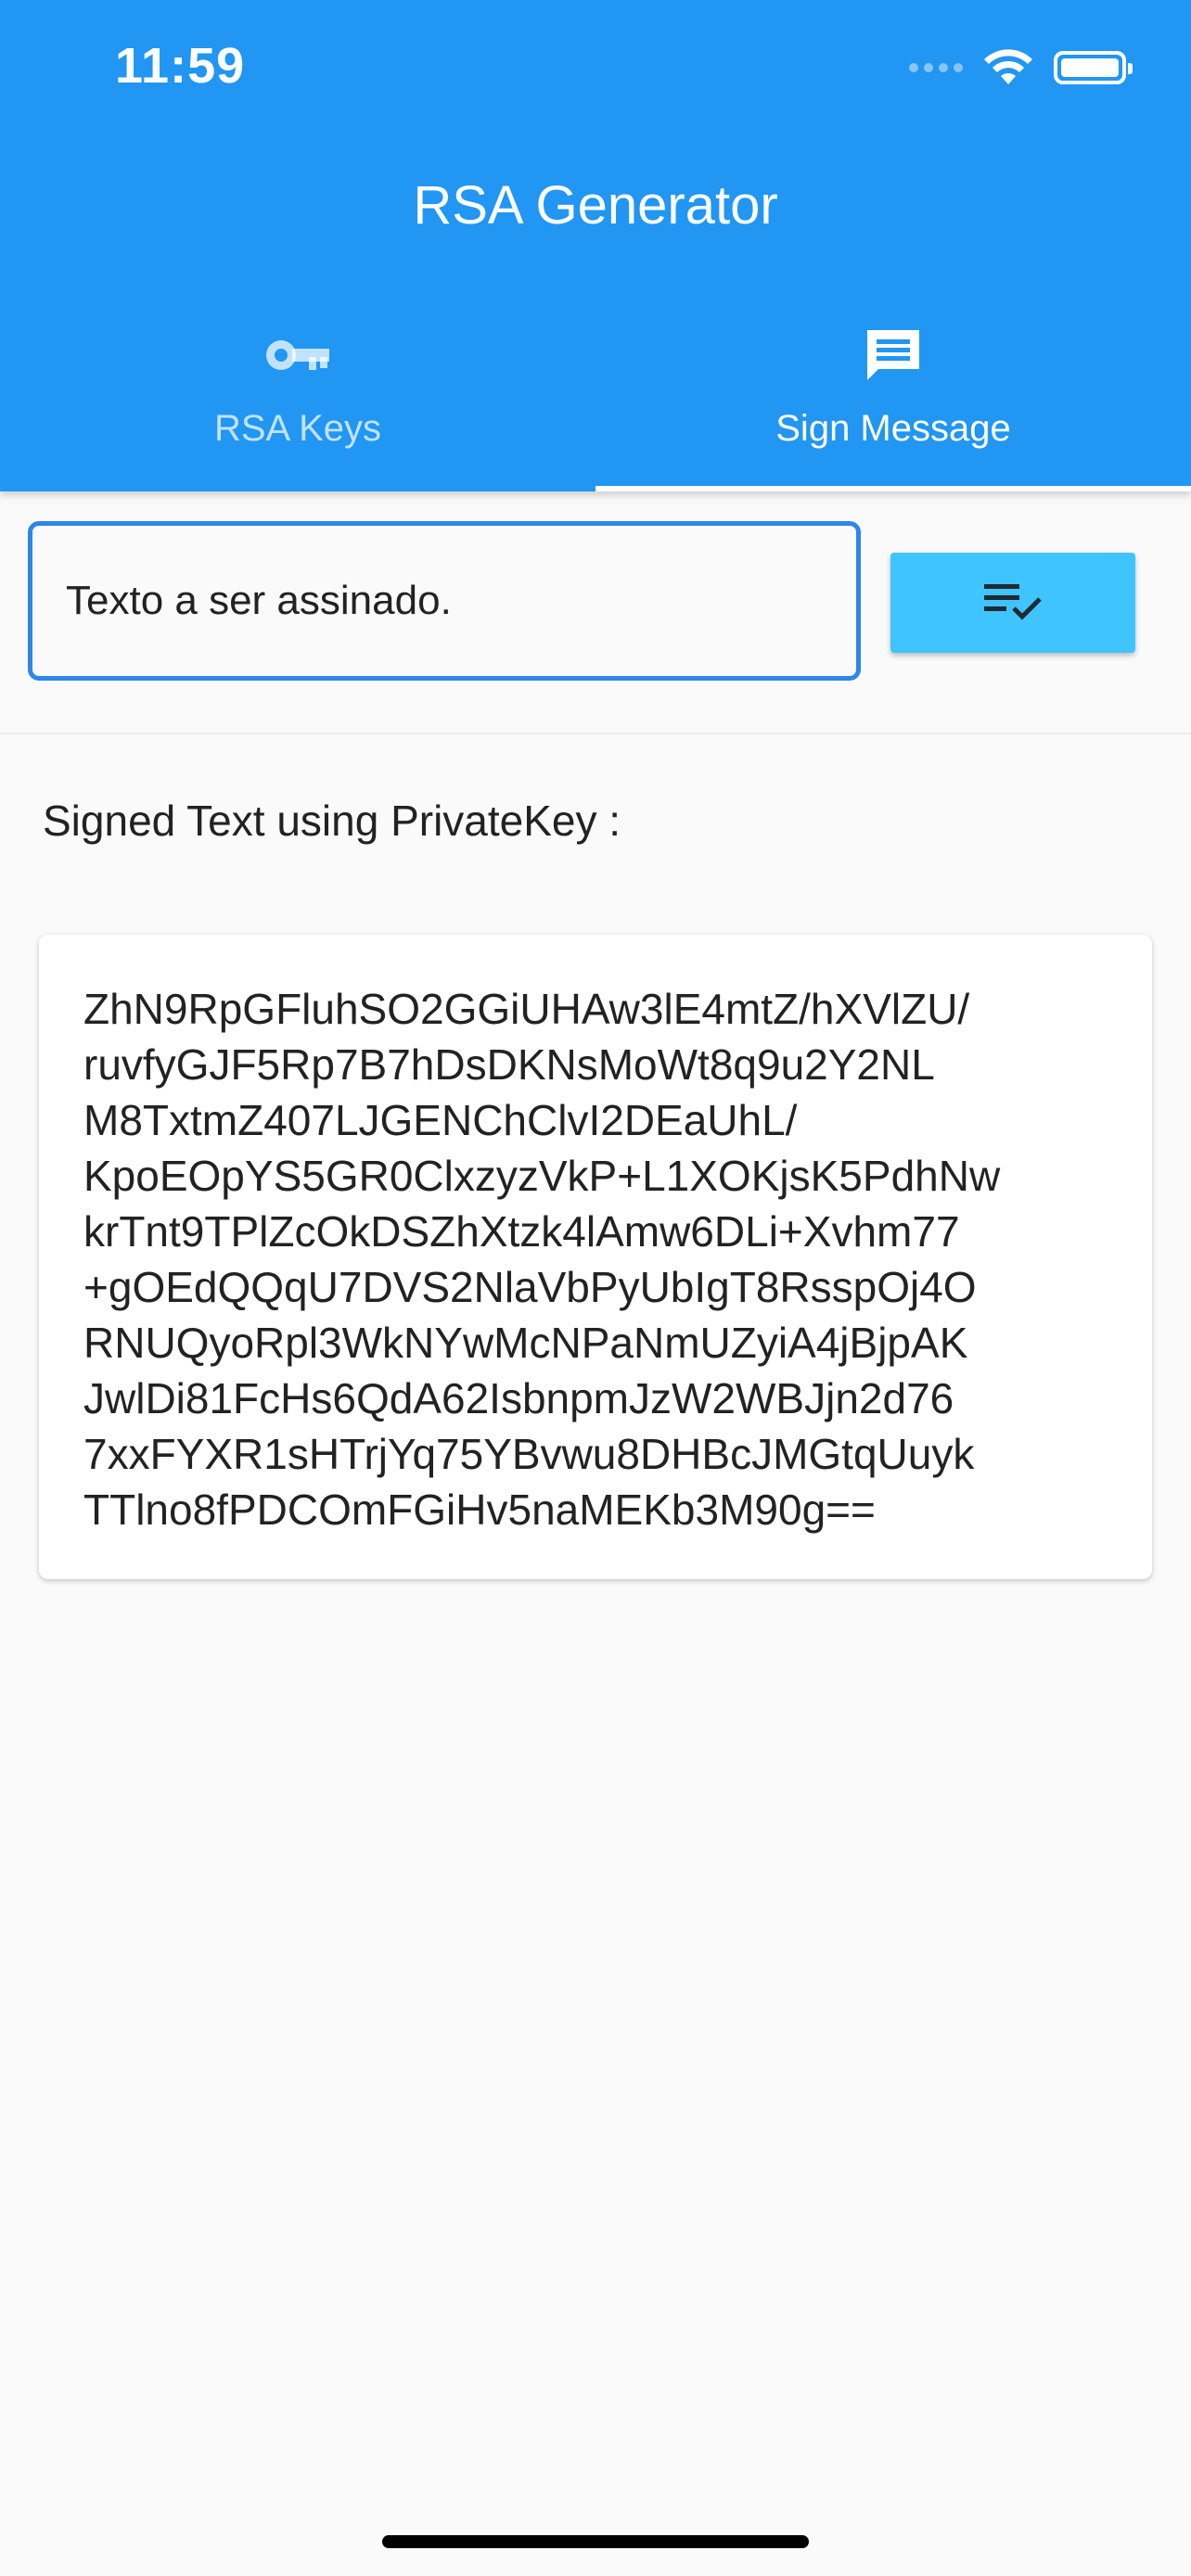 This screenshot has height=2576, width=1191. Describe the element at coordinates (519, 1398) in the screenshot. I see `signature-line: JwlDi81FcHs6QdA62IsbnpmJzW2WBJjn2d76` at that location.